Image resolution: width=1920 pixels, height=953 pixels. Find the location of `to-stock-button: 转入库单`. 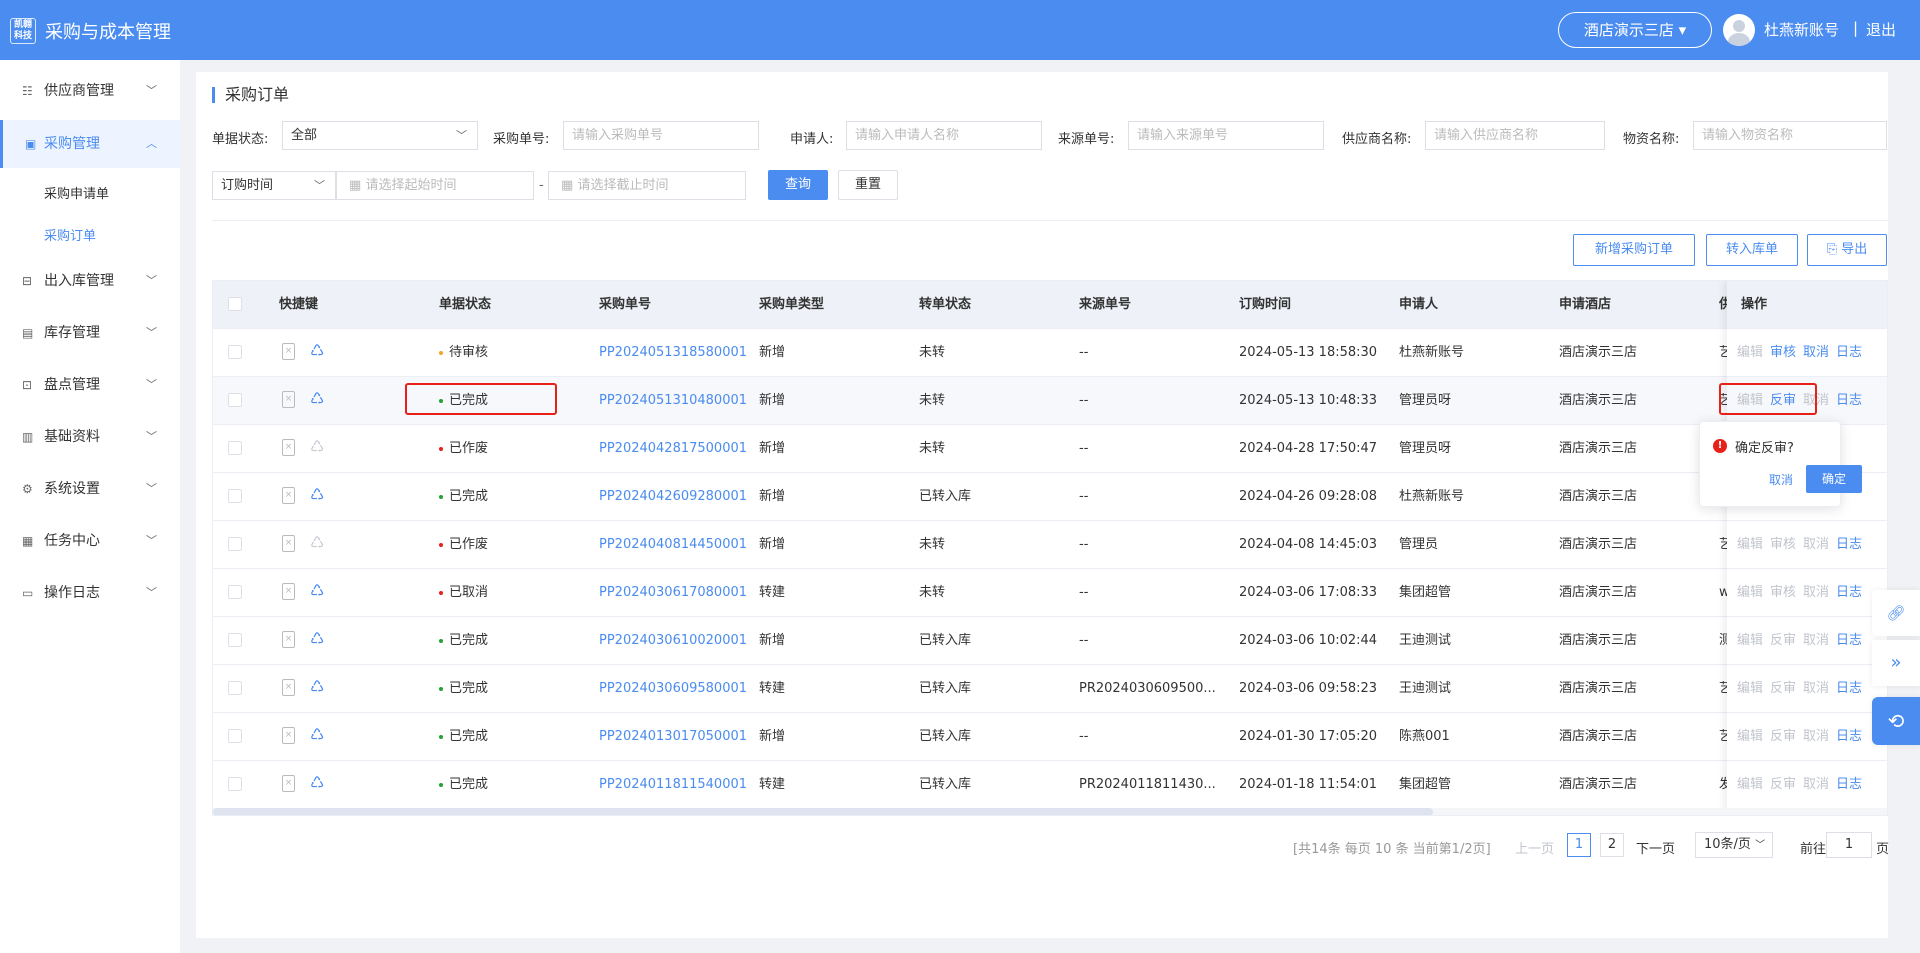

to-stock-button: 转入库单 is located at coordinates (1752, 250).